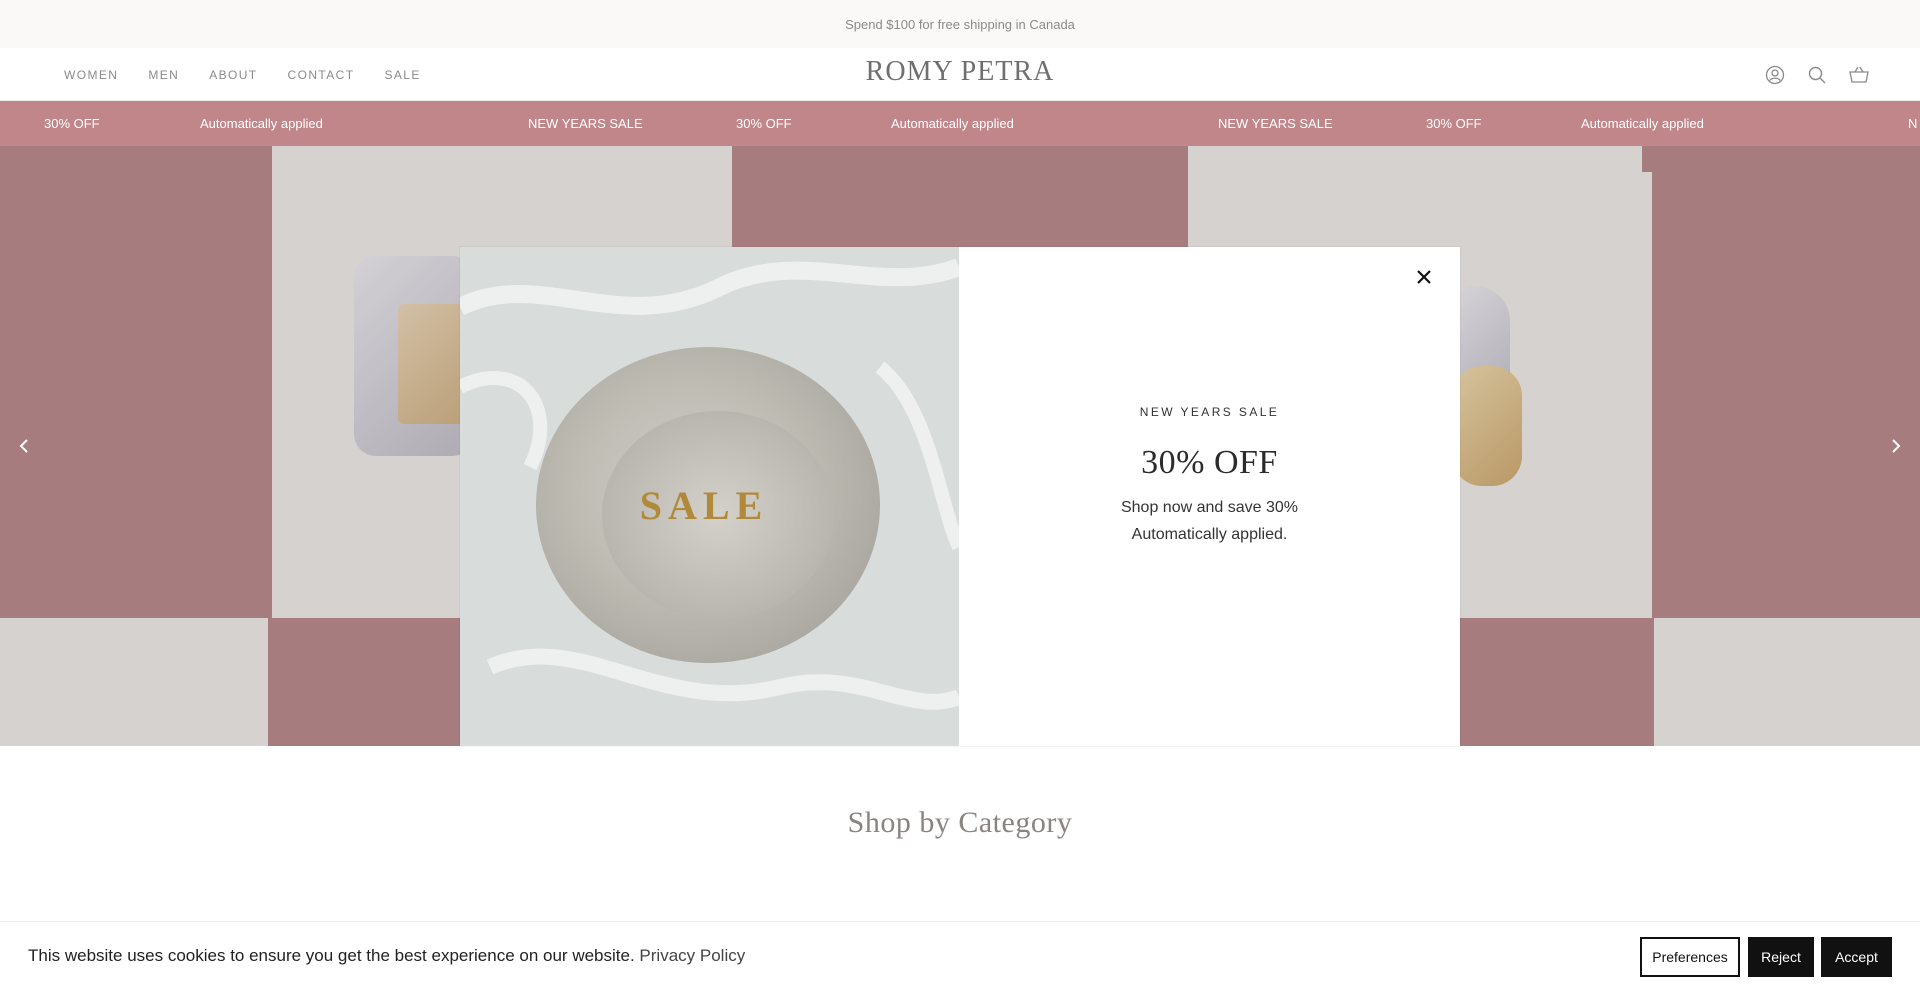 This screenshot has width=1920, height=993. I want to click on popup-line-1: Shop now and save 30%, so click(1209, 507).